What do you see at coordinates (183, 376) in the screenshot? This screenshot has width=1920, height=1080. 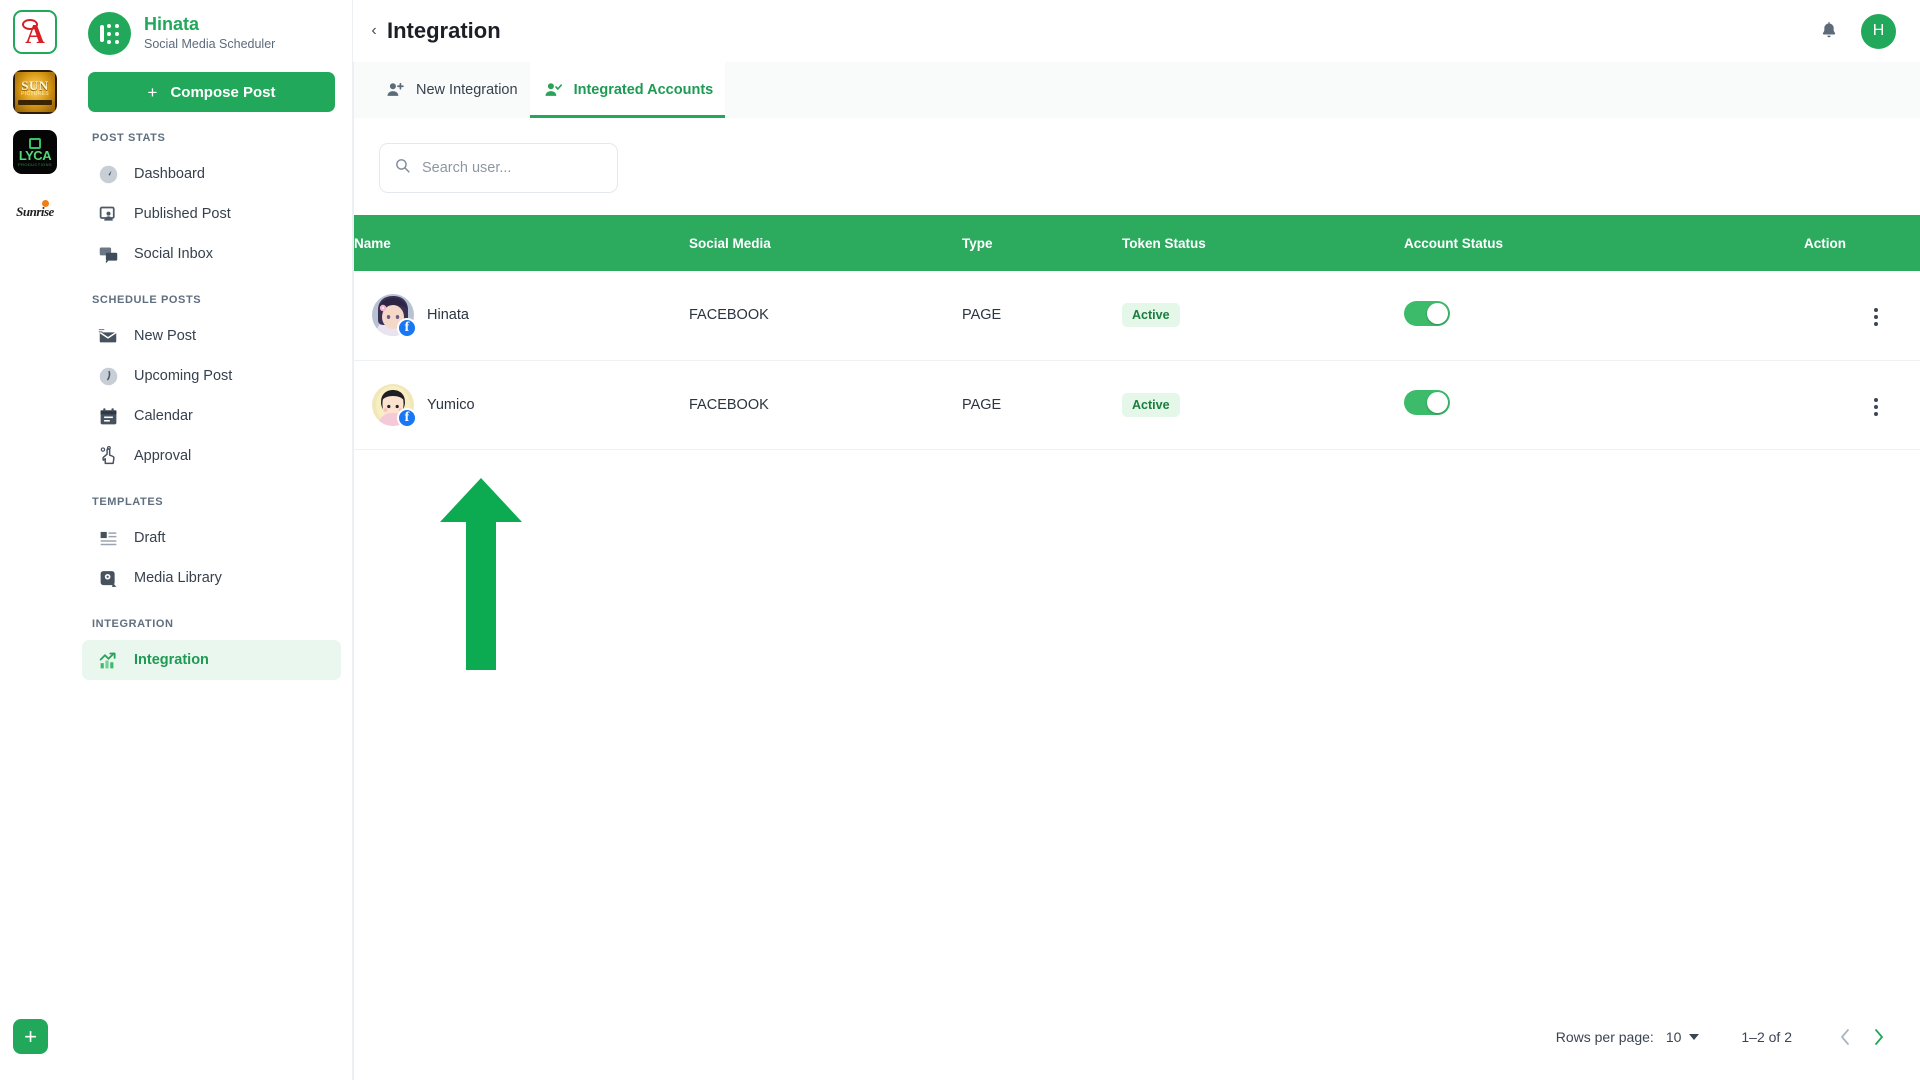 I see `sidebar-item-label: Upcoming Post` at bounding box center [183, 376].